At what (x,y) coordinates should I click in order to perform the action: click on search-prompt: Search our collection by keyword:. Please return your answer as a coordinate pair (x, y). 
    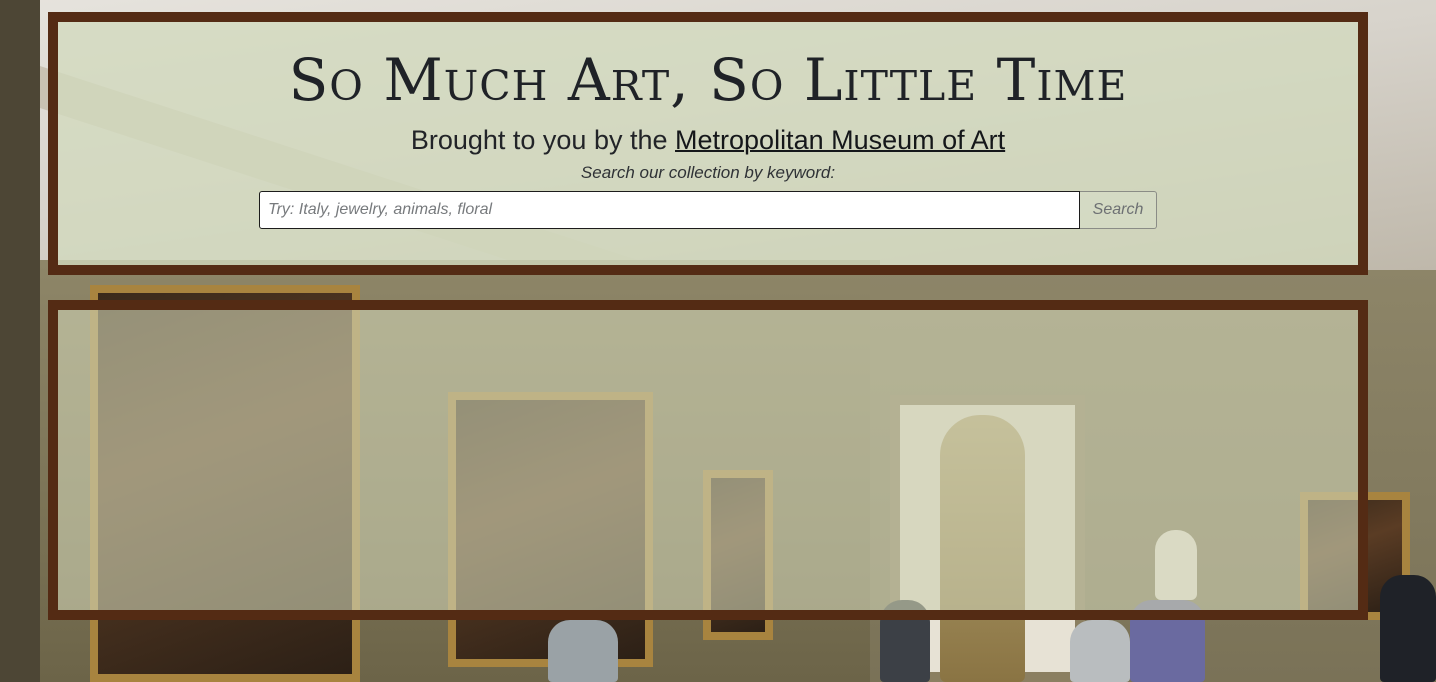
    Looking at the image, I should click on (708, 172).